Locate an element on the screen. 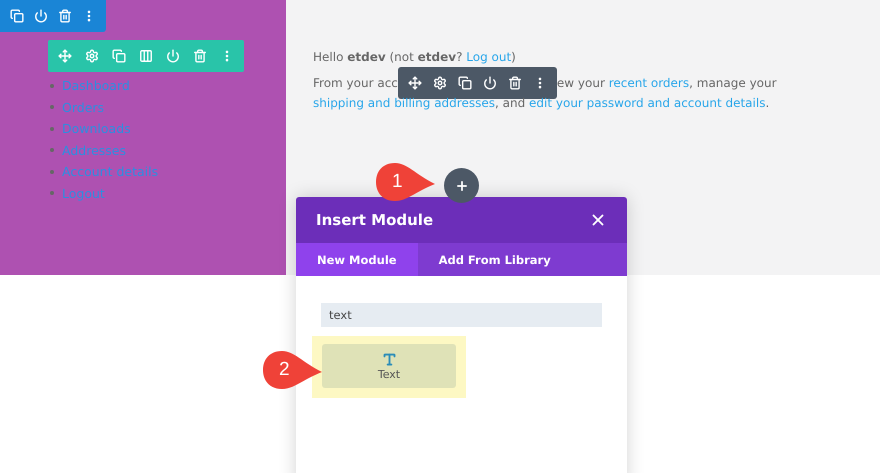 This screenshot has height=473, width=880. dialog-tab: Add From Library is located at coordinates (495, 259).